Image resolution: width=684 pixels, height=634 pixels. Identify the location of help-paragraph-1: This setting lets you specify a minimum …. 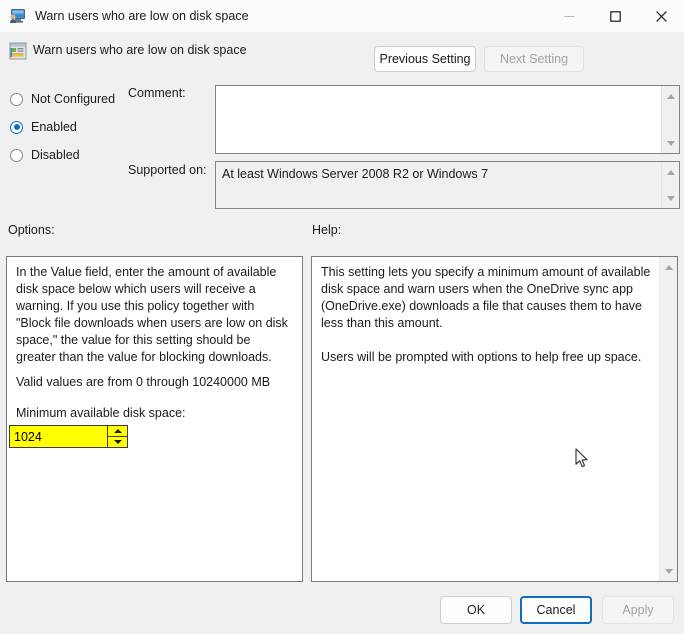
(486, 297).